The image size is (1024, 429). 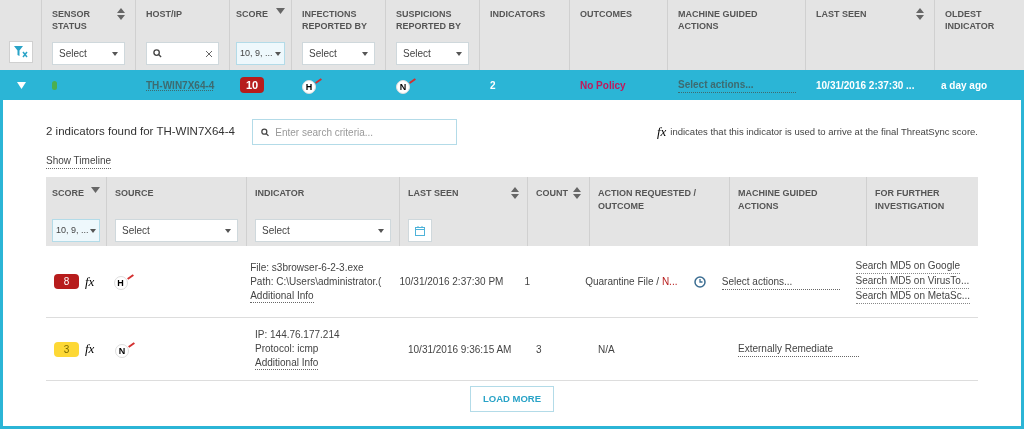 What do you see at coordinates (335, 20) in the screenshot?
I see `column-header: INFECTIONS REPORTED BY` at bounding box center [335, 20].